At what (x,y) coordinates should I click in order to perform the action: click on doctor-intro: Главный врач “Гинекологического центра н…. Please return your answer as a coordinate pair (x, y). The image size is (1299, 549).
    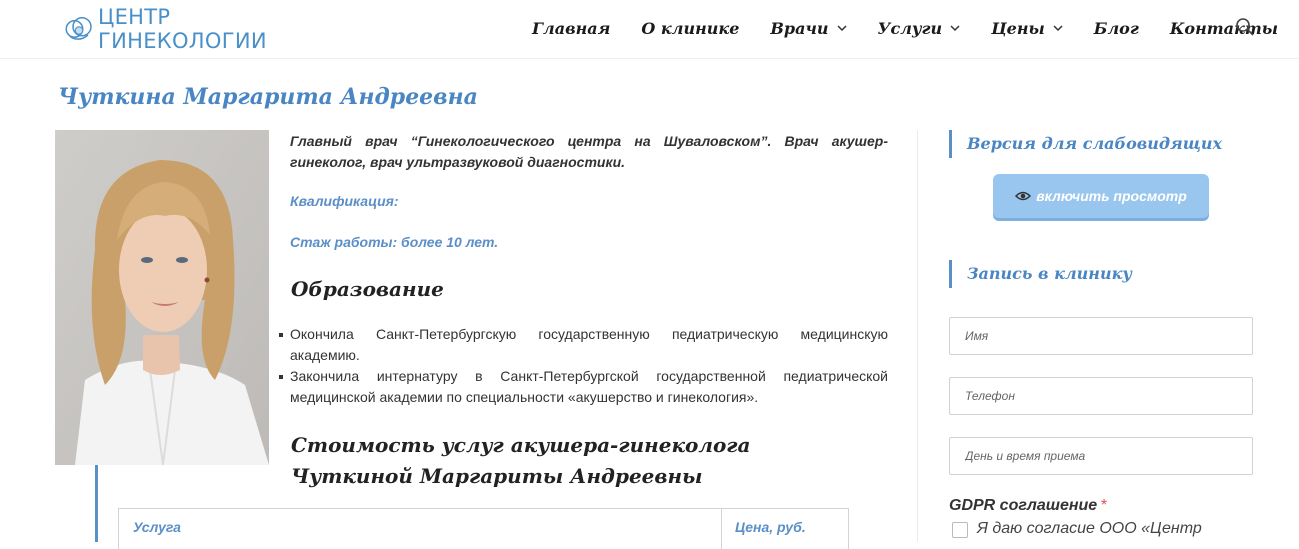
    Looking at the image, I should click on (589, 151).